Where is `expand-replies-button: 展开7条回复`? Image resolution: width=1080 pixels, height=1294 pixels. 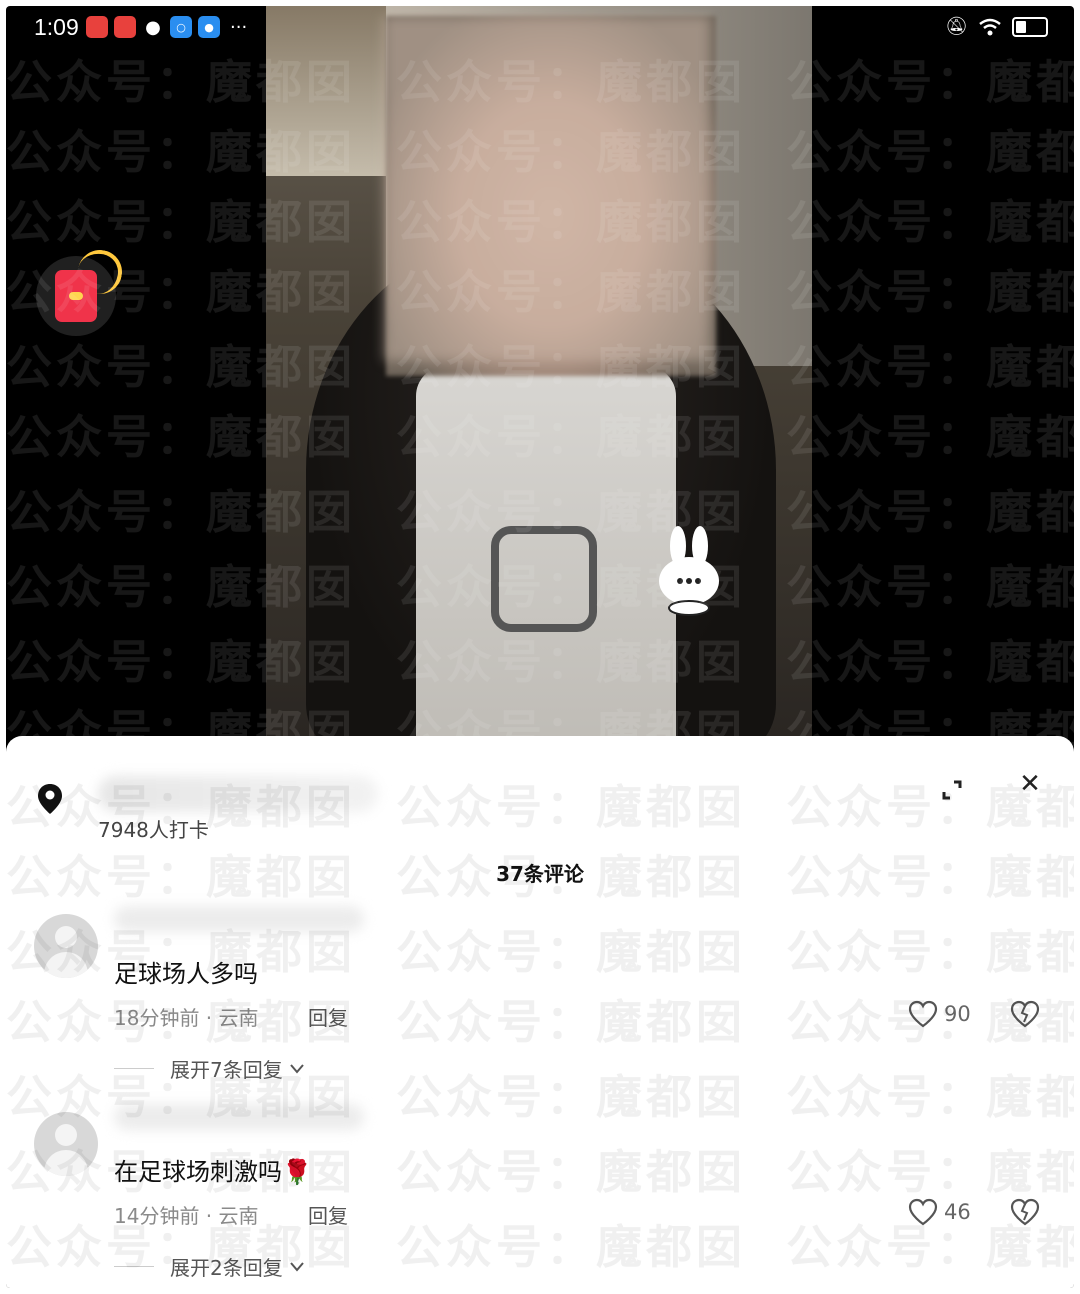 expand-replies-button: 展开7条回复 is located at coordinates (209, 1068).